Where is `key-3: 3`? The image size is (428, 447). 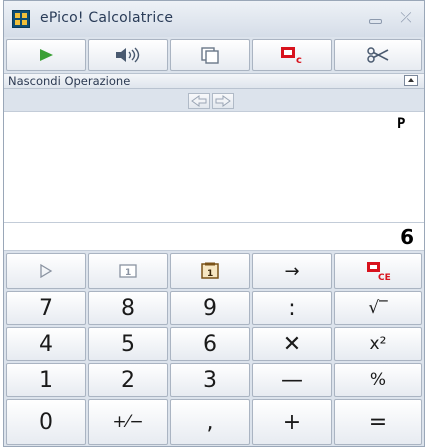
key-3: 3 is located at coordinates (210, 380).